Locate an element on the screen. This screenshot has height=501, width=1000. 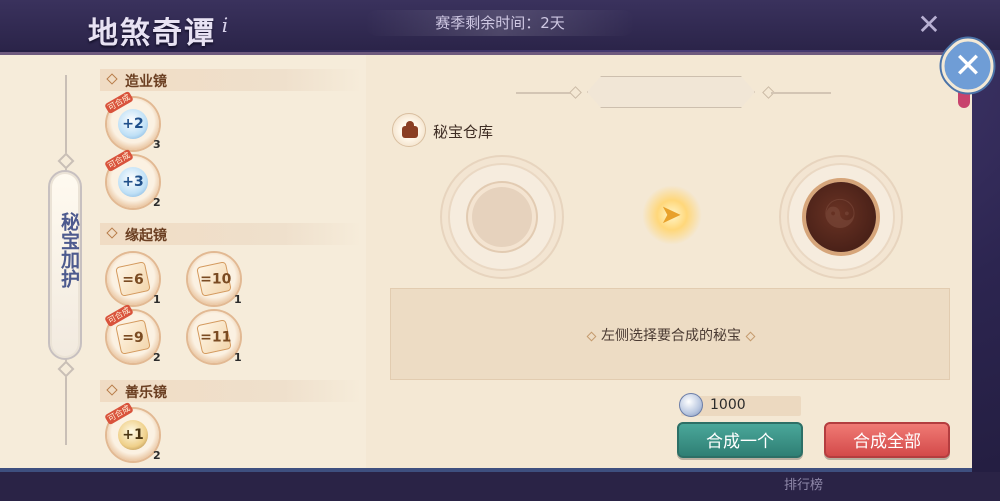
input-slot-inner is located at coordinates (502, 217).